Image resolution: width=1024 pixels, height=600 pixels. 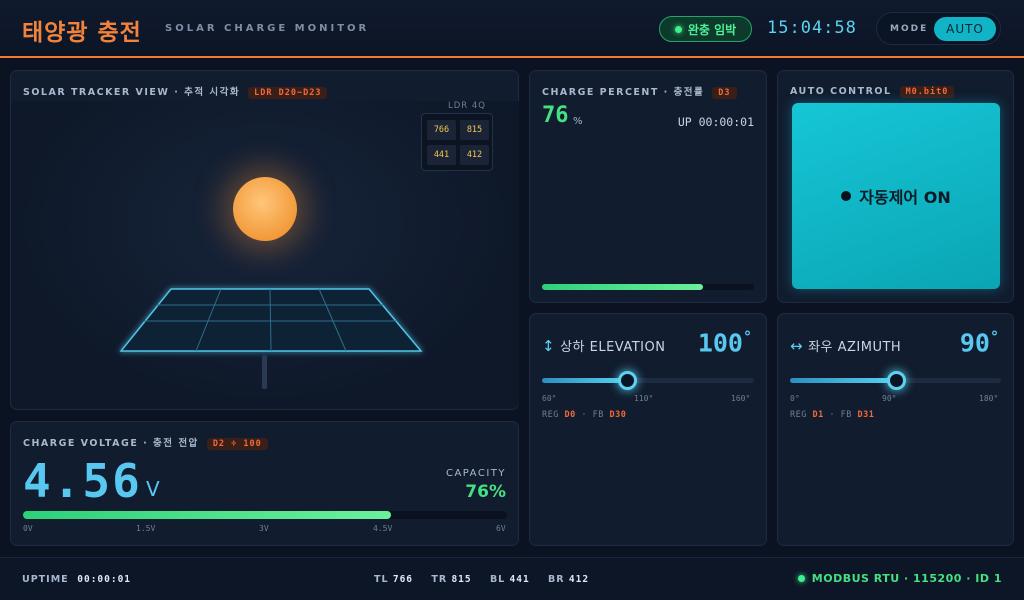 What do you see at coordinates (678, 29) in the screenshot?
I see `status-dot-icon` at bounding box center [678, 29].